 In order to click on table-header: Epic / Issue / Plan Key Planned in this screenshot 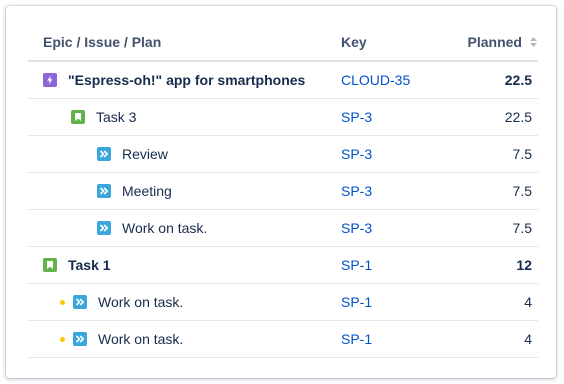, I will do `click(283, 43)`.